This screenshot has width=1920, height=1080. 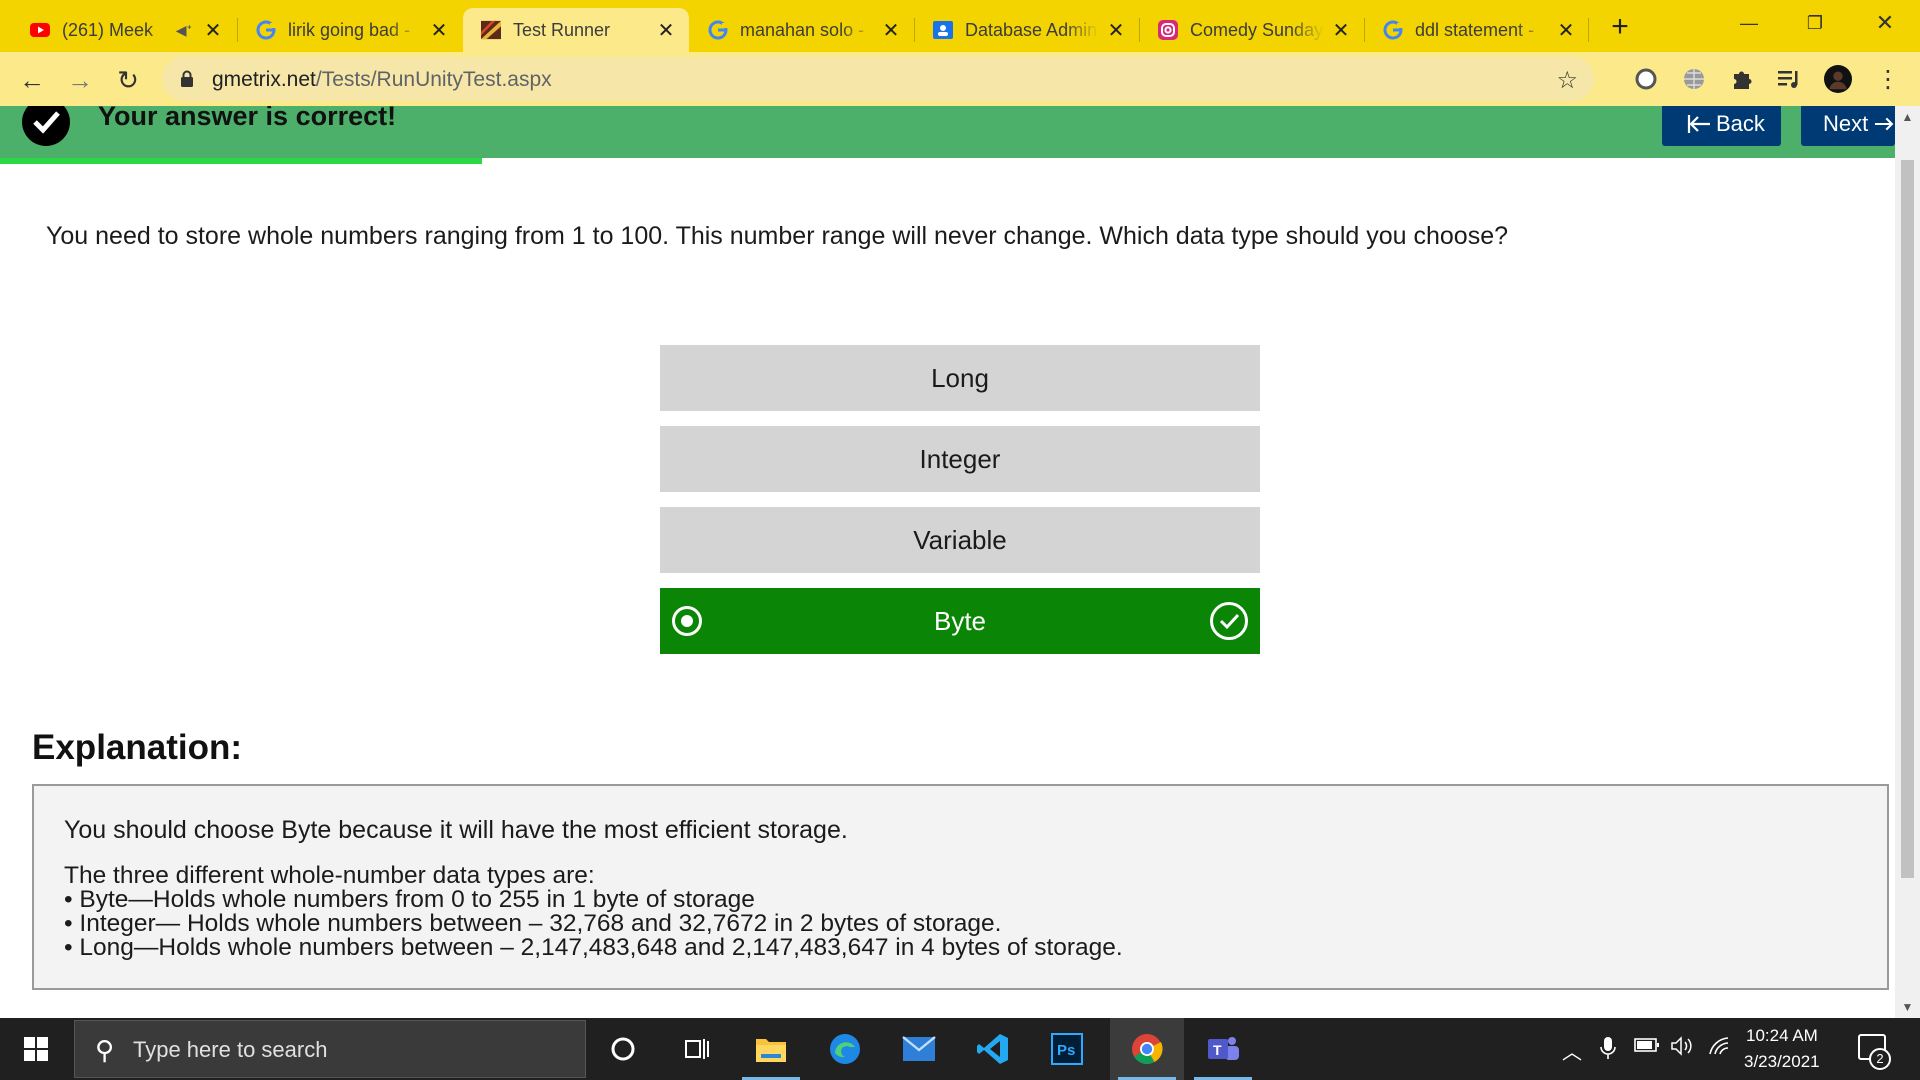 What do you see at coordinates (1572, 1050) in the screenshot?
I see `chevron-up-icon: ︿` at bounding box center [1572, 1050].